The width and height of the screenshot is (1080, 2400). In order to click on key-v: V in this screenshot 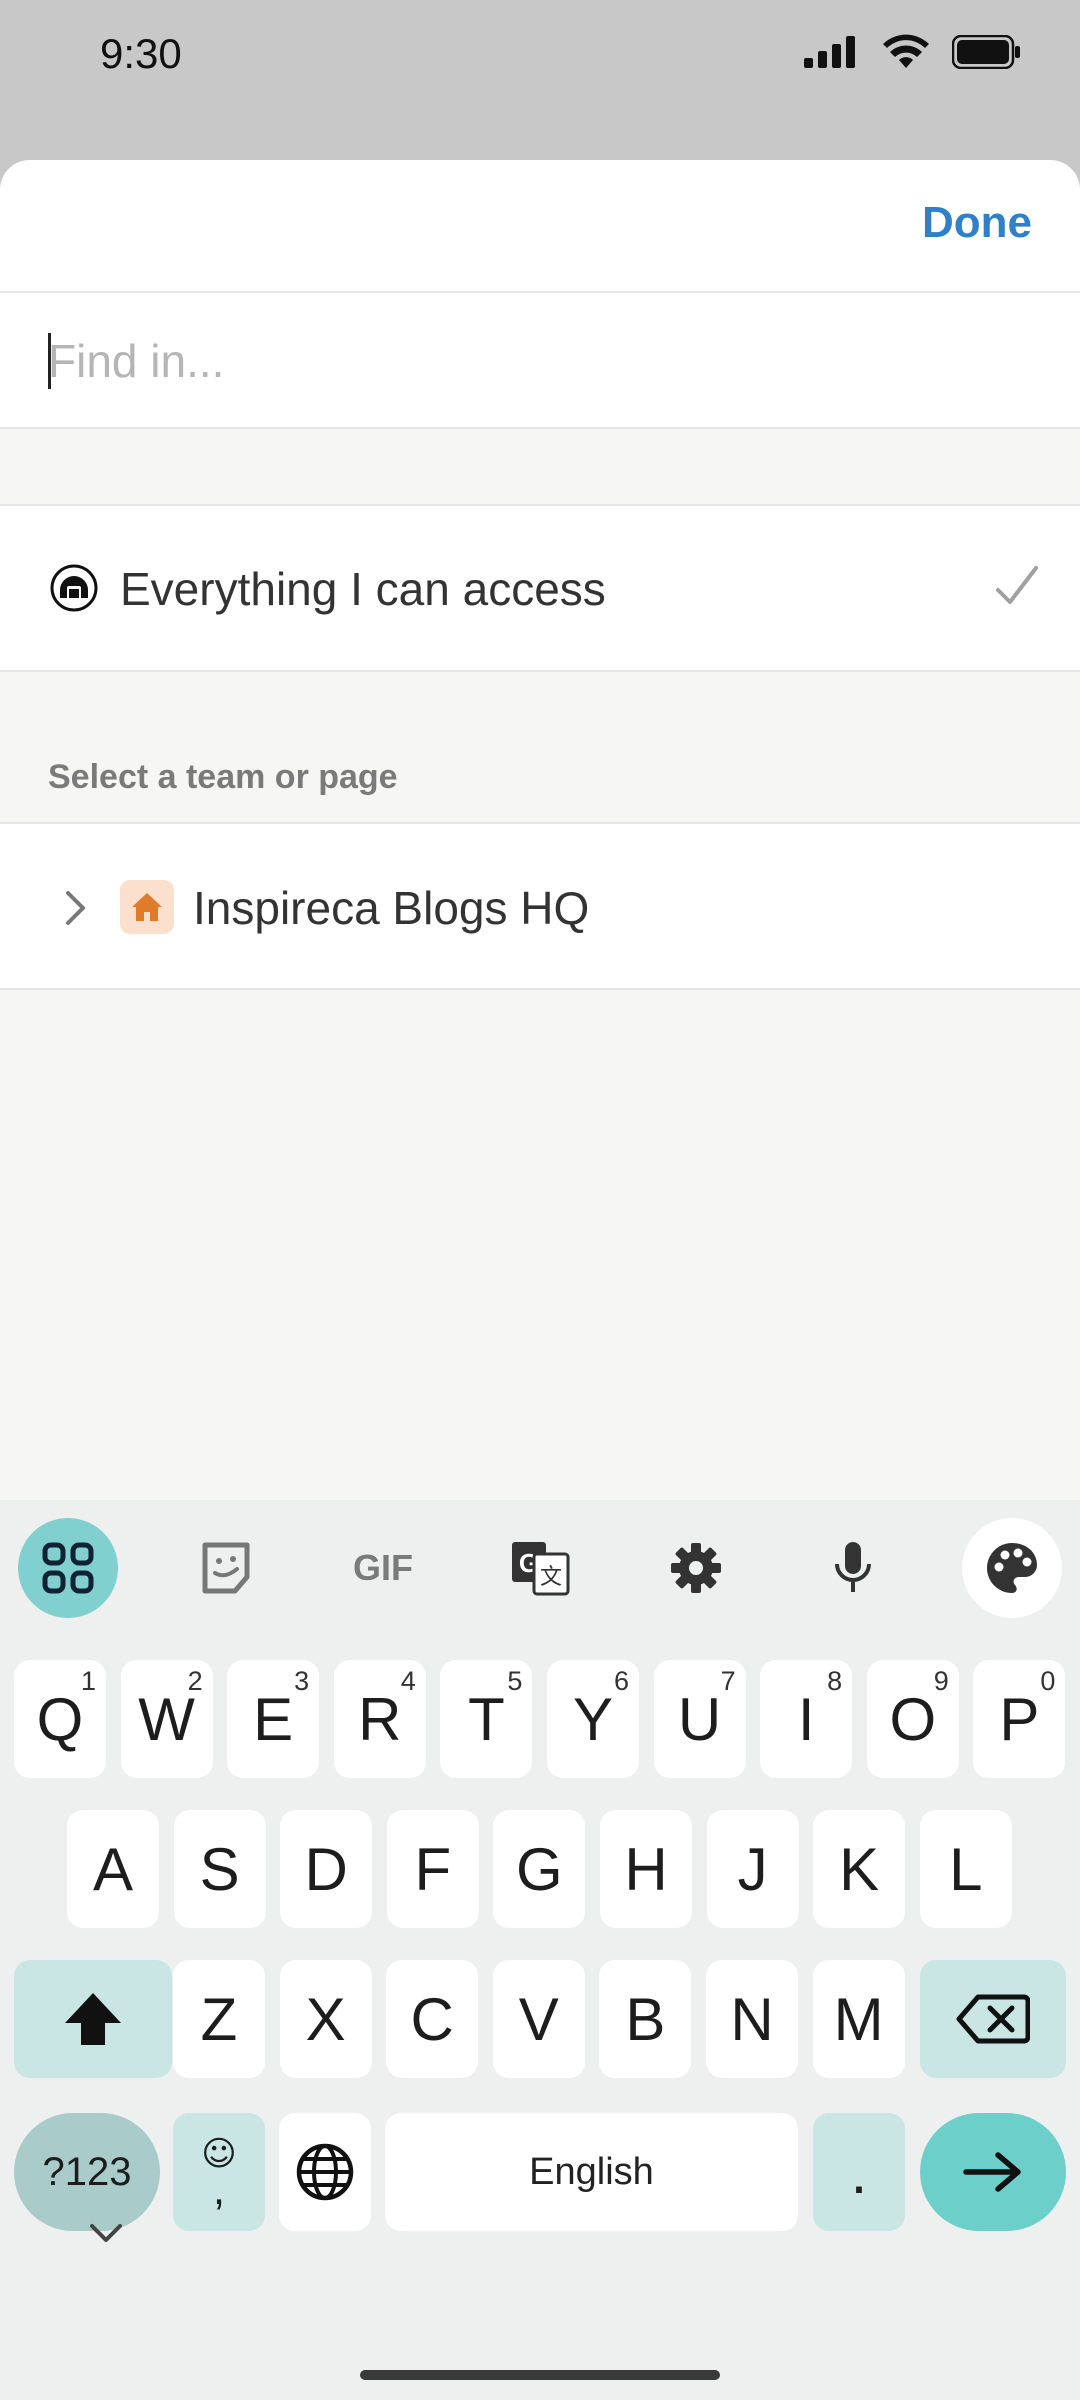, I will do `click(538, 2019)`.